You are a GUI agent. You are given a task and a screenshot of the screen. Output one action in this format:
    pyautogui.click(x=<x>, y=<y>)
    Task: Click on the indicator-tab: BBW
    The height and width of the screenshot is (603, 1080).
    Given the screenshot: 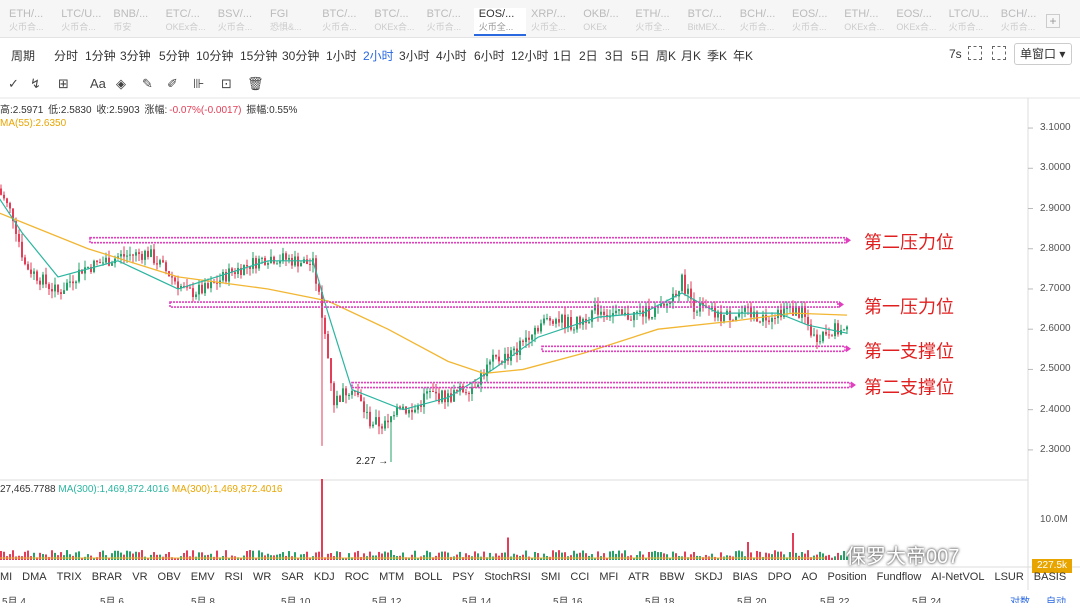 What is the action you would take?
    pyautogui.click(x=671, y=577)
    